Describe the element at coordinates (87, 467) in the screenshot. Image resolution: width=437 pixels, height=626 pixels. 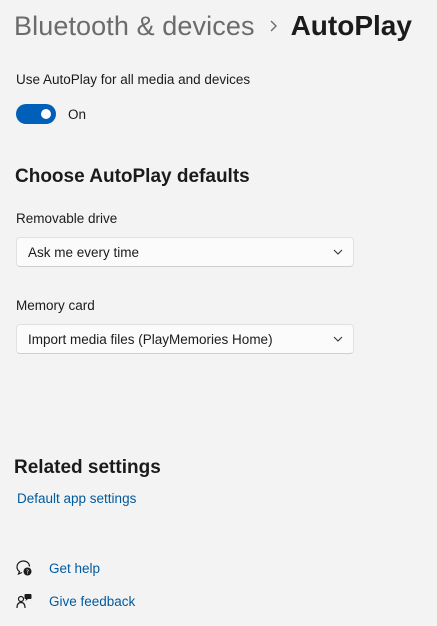
I see `related-settings-title: Related settings` at that location.